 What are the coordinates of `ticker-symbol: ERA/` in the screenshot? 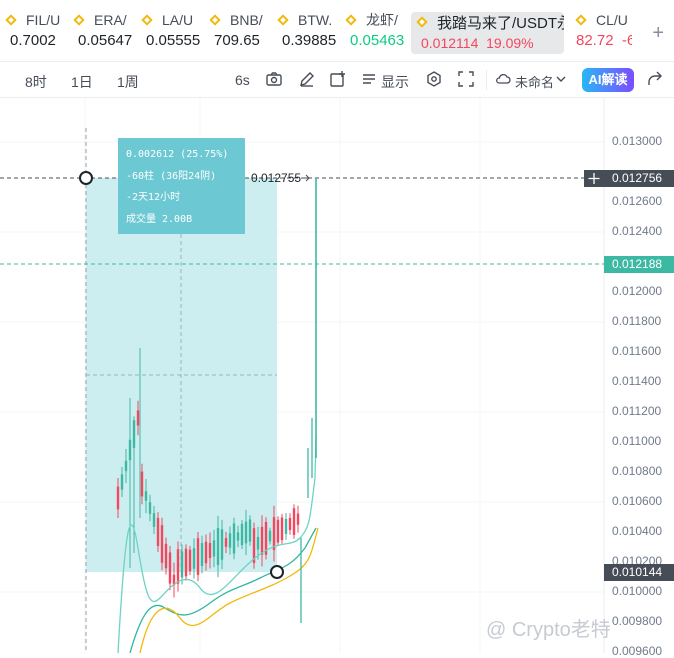 It's located at (110, 20).